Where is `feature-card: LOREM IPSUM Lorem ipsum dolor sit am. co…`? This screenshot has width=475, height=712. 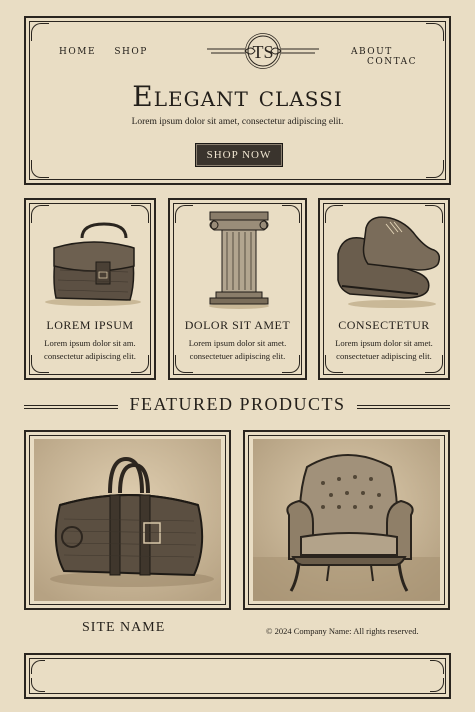
feature-card: LOREM IPSUM Lorem ipsum dolor sit am. co… is located at coordinates (90, 289).